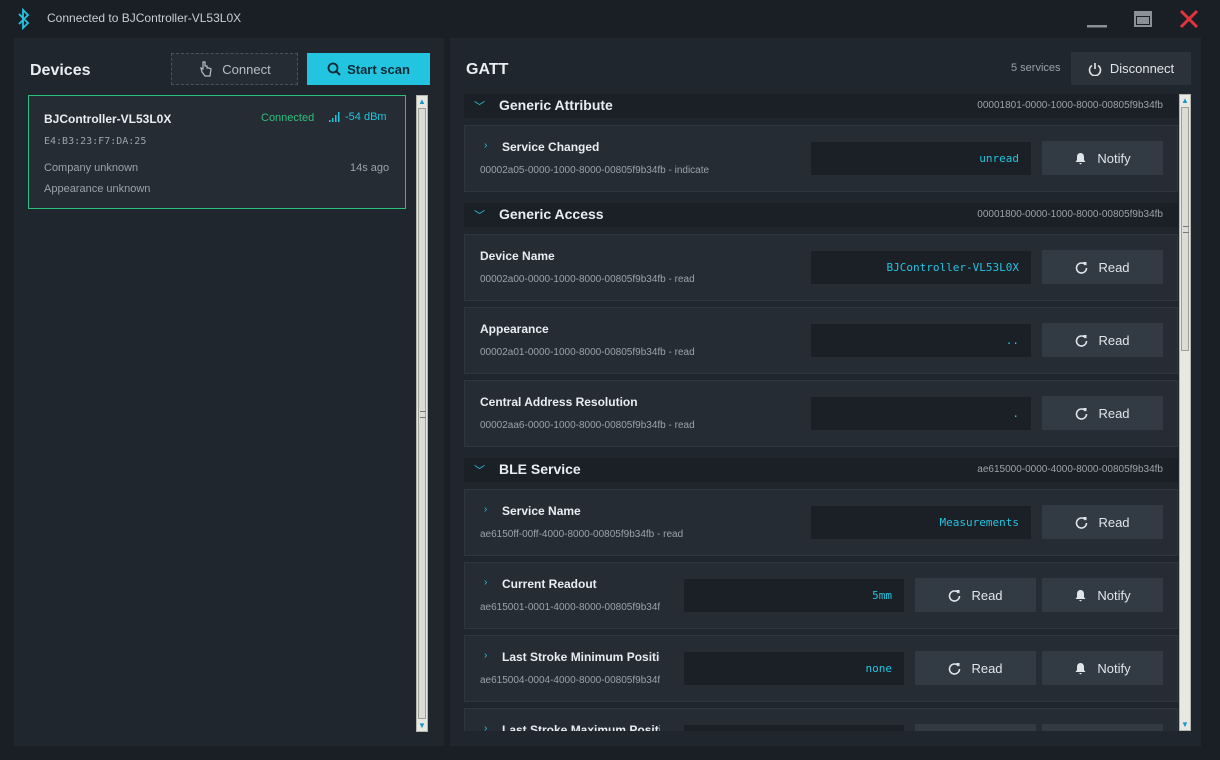  What do you see at coordinates (551, 147) in the screenshot?
I see `characteristic-name: Service Changed` at bounding box center [551, 147].